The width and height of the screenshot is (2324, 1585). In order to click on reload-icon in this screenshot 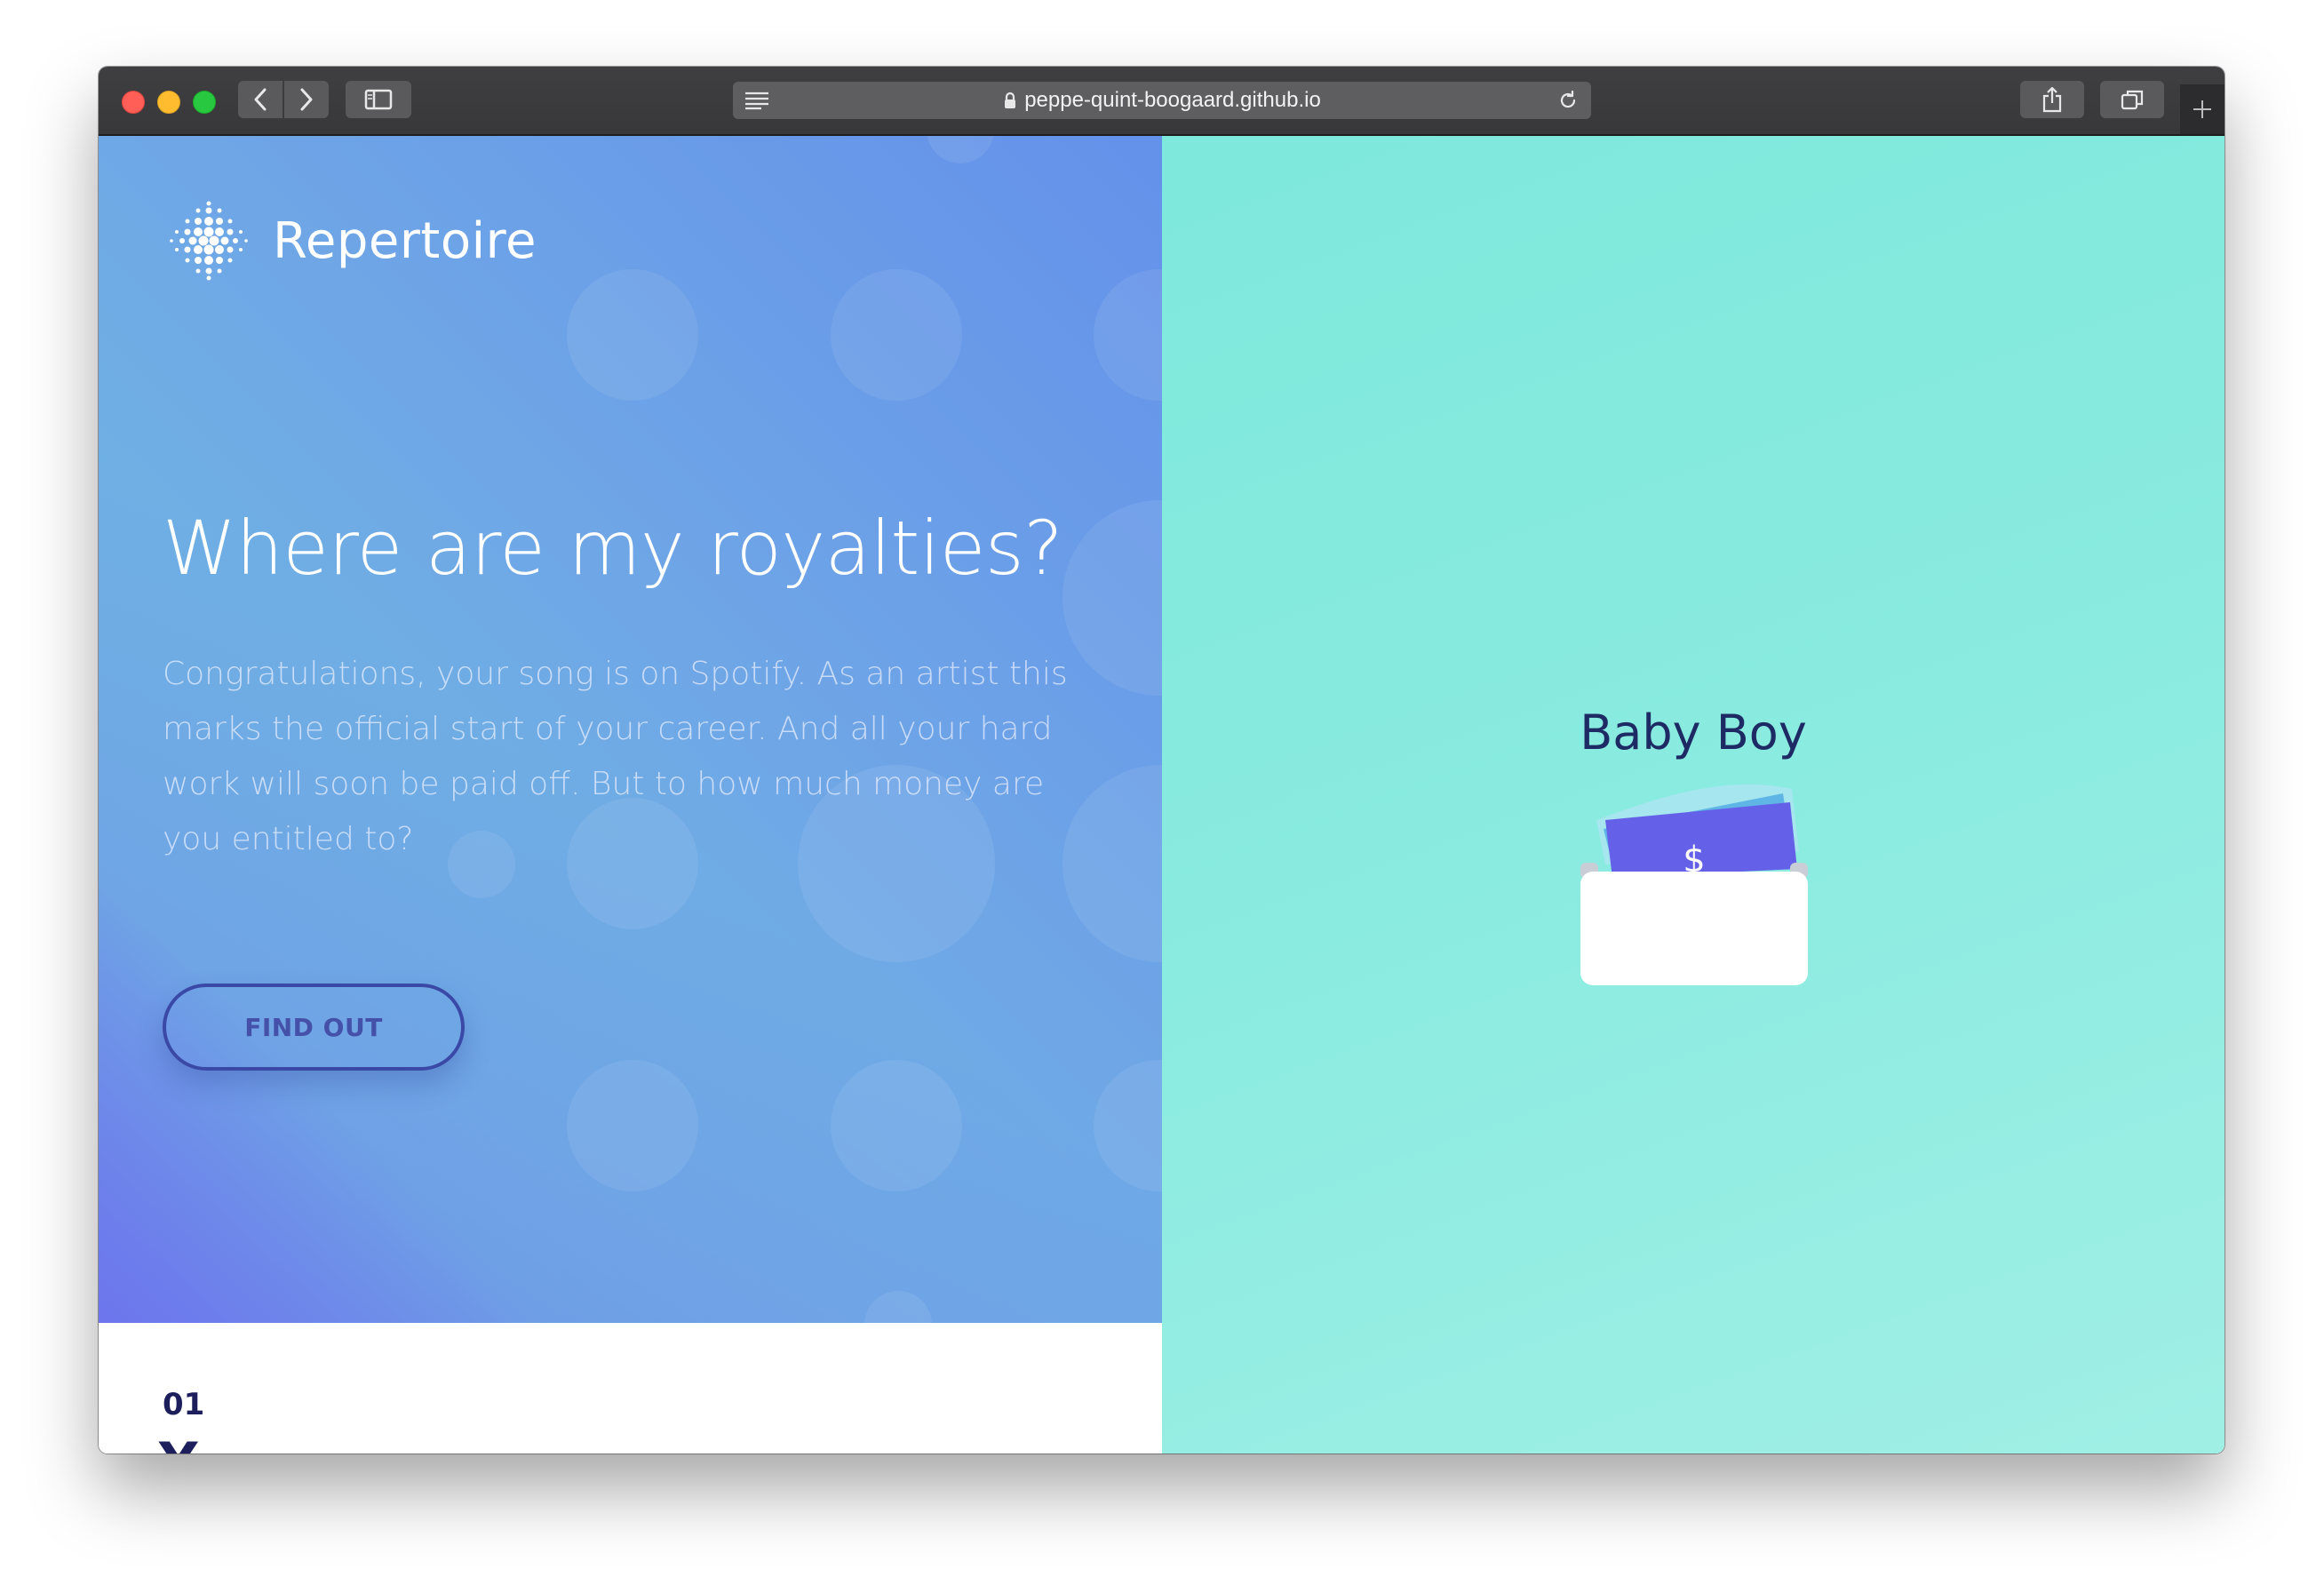, I will do `click(1568, 101)`.